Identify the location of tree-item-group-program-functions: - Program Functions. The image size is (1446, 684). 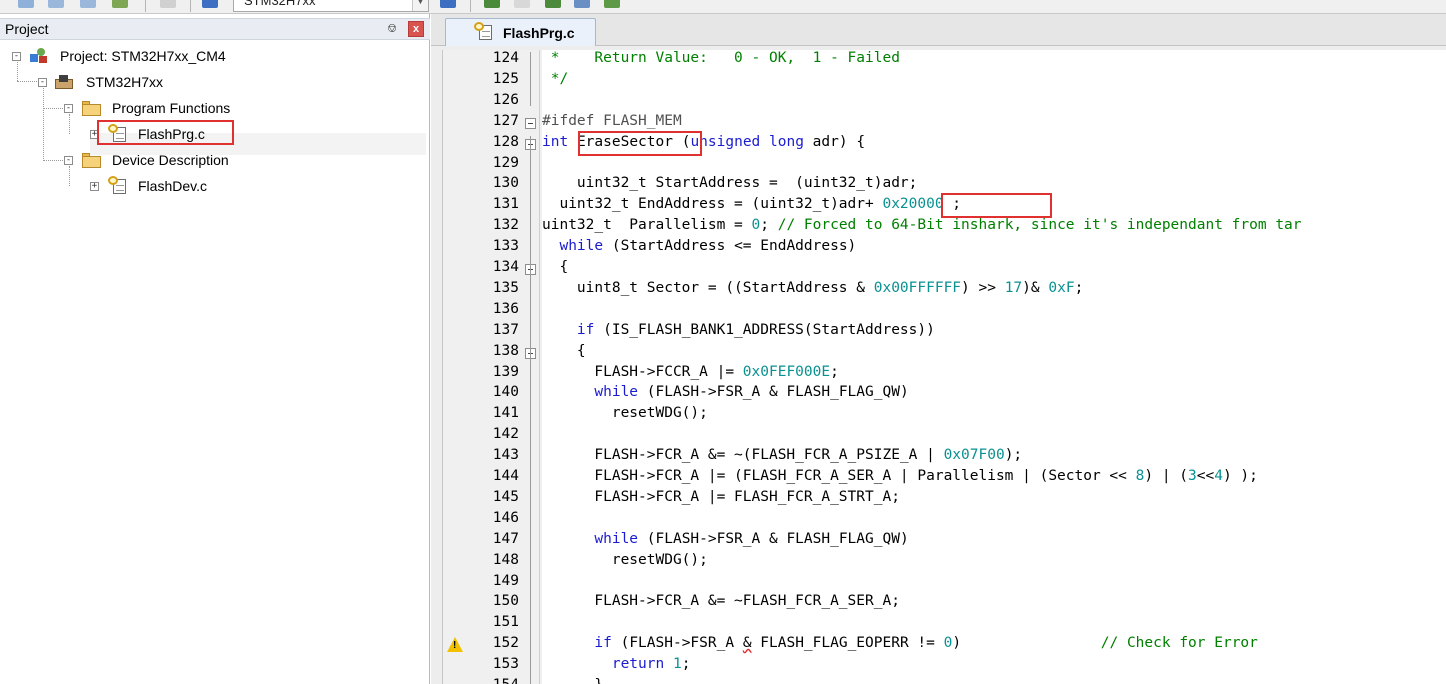
(215, 109).